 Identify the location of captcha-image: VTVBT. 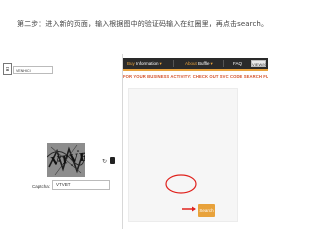
(66, 160).